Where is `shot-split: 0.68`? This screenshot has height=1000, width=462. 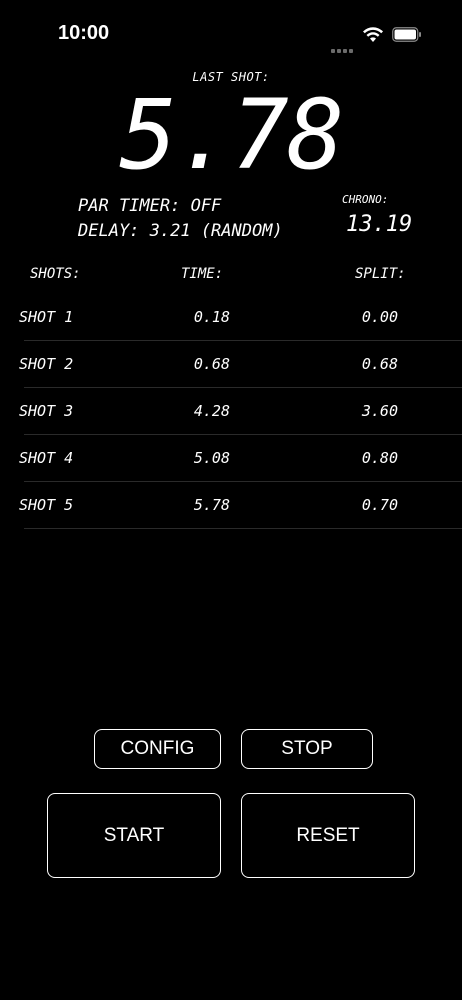 shot-split: 0.68 is located at coordinates (379, 364).